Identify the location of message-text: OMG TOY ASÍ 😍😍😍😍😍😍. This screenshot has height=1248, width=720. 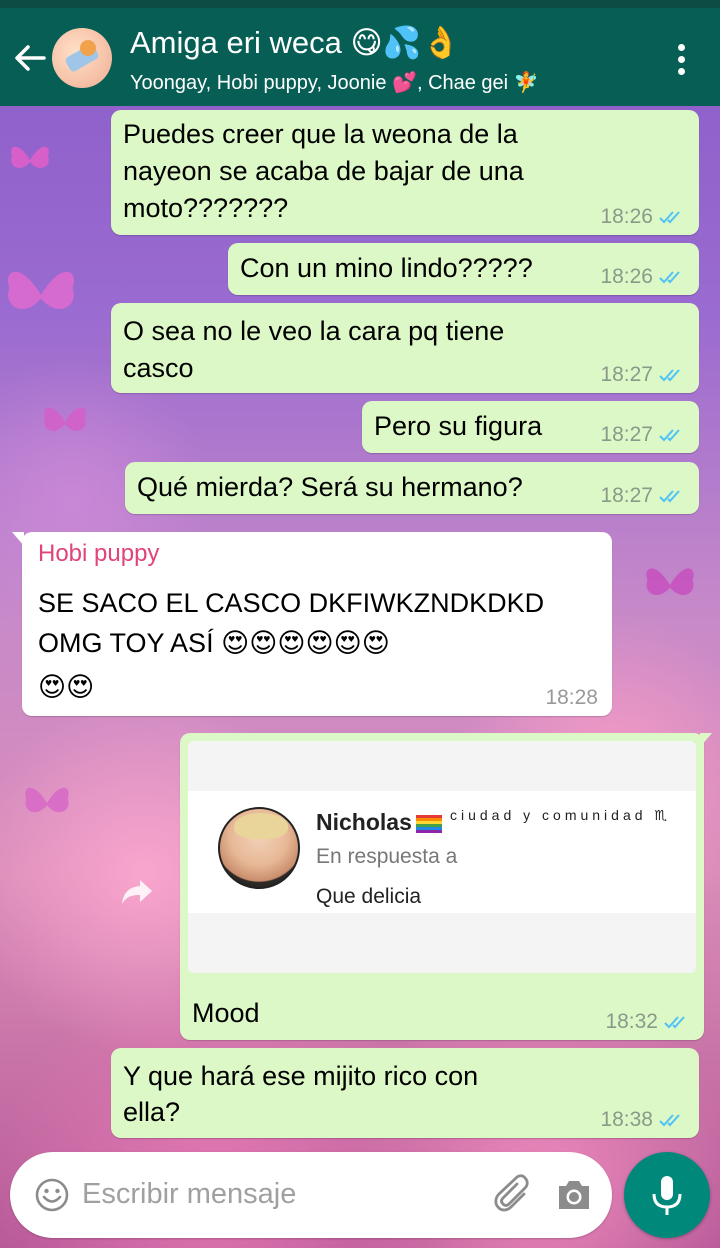
(214, 643).